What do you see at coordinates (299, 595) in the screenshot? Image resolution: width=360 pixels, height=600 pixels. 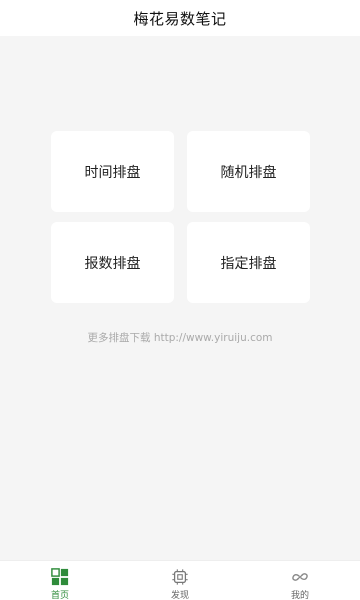 I see `tab-label: 我的` at bounding box center [299, 595].